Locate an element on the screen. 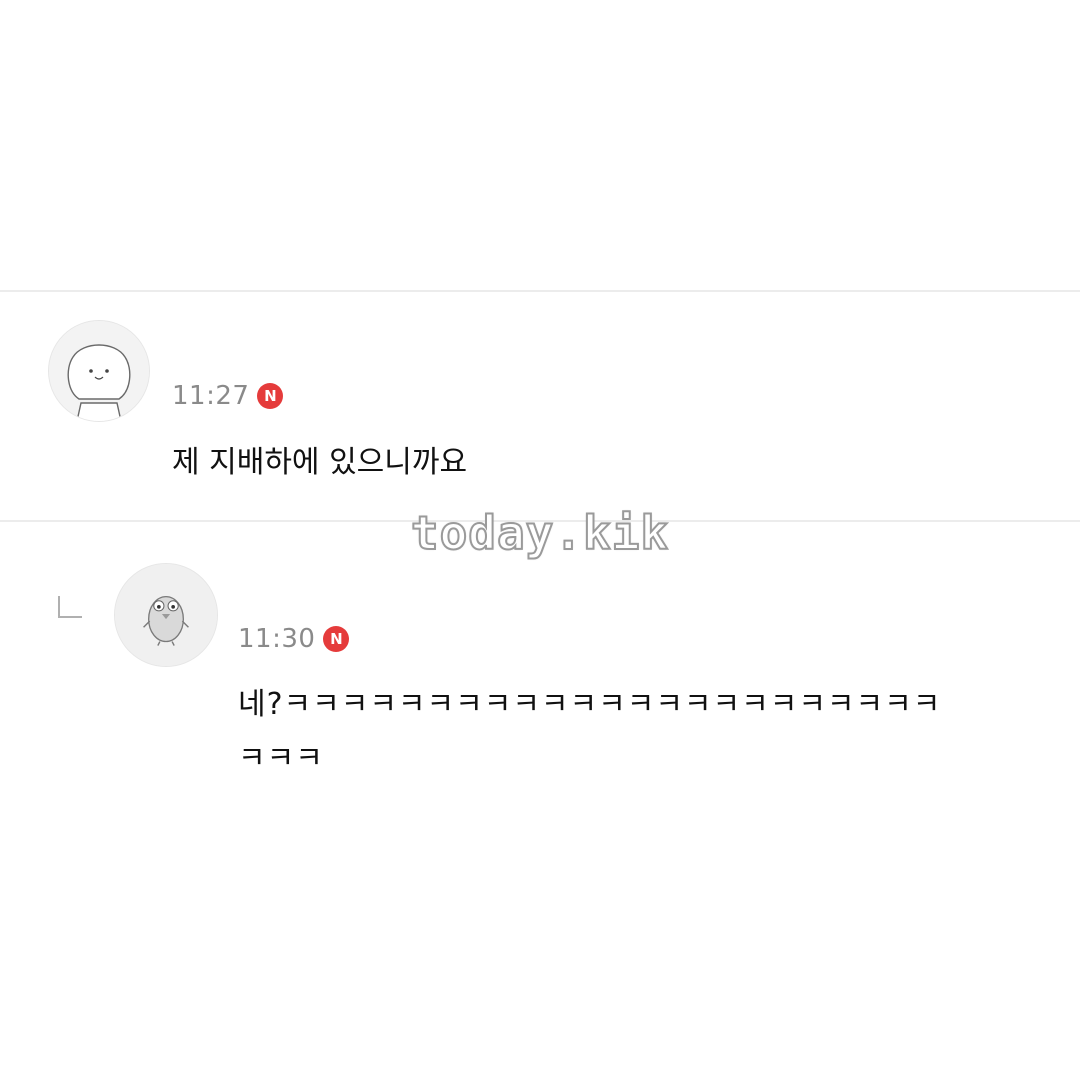 The height and width of the screenshot is (1080, 1080). reply-arrow-icon is located at coordinates (70, 607).